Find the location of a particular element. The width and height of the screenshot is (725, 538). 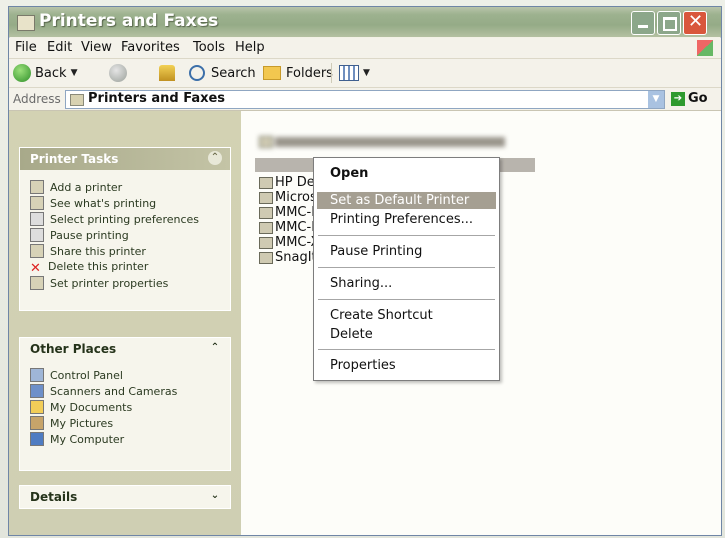

address-dropdown-button: ▼ is located at coordinates (656, 99).